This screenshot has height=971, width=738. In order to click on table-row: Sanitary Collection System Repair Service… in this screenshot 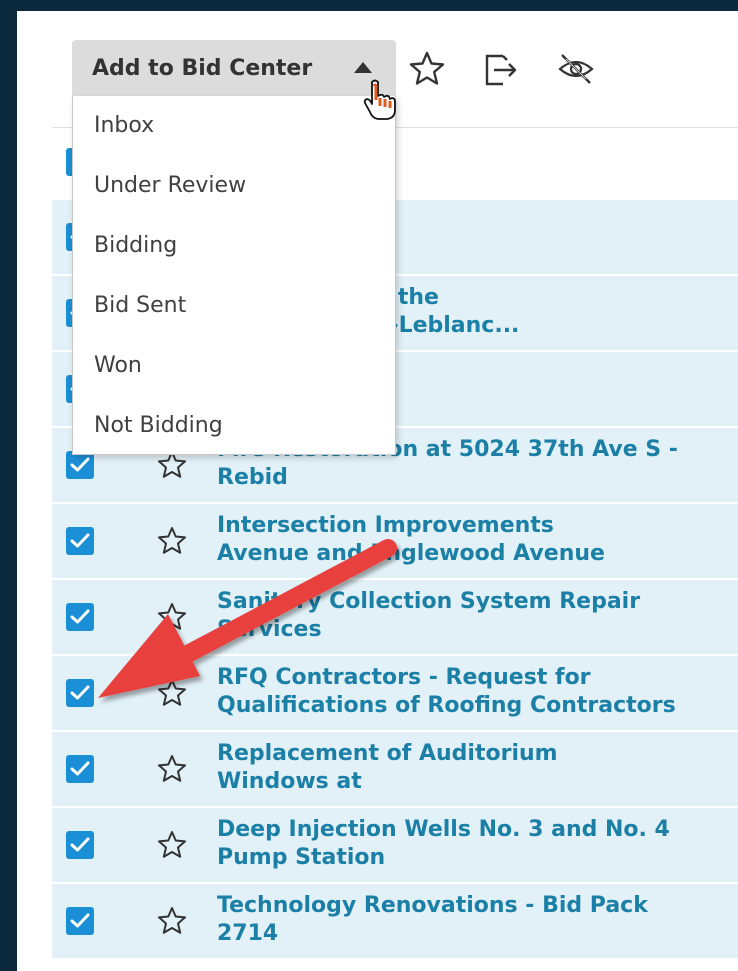, I will do `click(395, 617)`.